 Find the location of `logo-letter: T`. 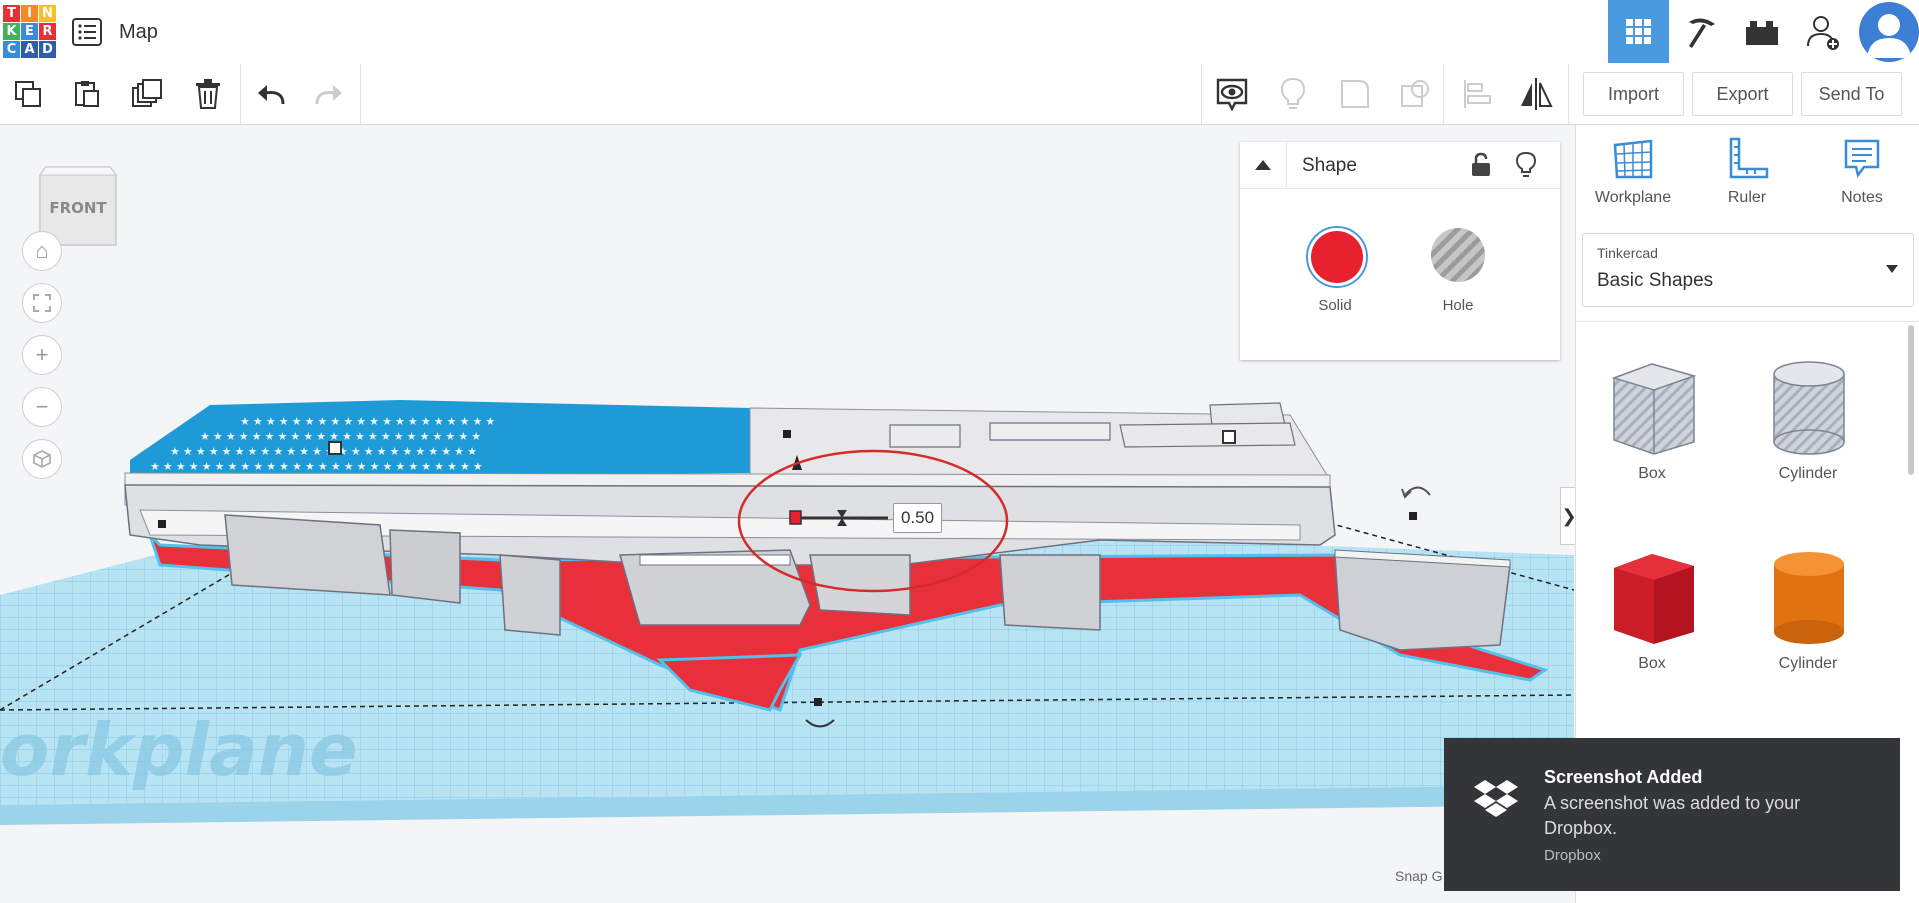

logo-letter: T is located at coordinates (11, 13).